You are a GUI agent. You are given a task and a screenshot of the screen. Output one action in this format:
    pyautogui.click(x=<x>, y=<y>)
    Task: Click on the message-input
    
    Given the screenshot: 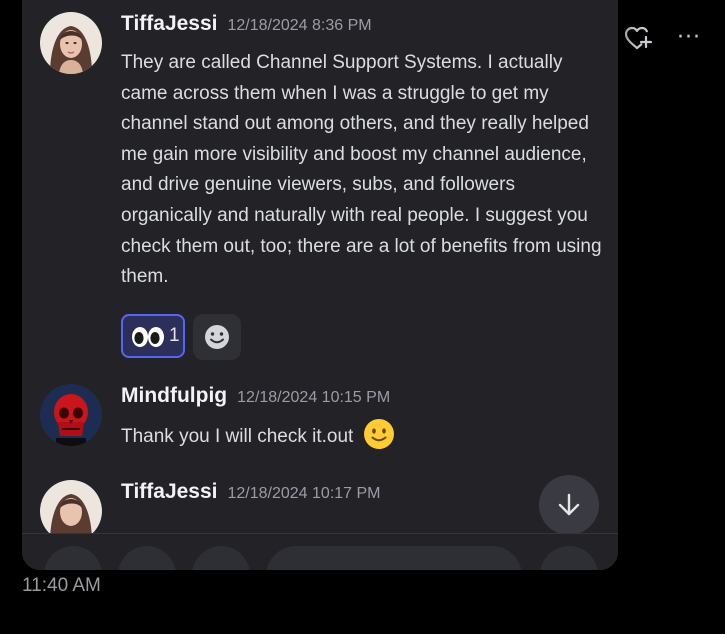 What is the action you would take?
    pyautogui.click(x=394, y=558)
    